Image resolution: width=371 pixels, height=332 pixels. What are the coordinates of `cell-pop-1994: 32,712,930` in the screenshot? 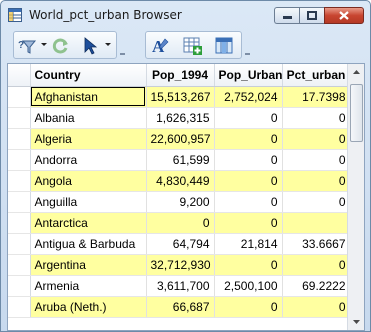 It's located at (180, 265).